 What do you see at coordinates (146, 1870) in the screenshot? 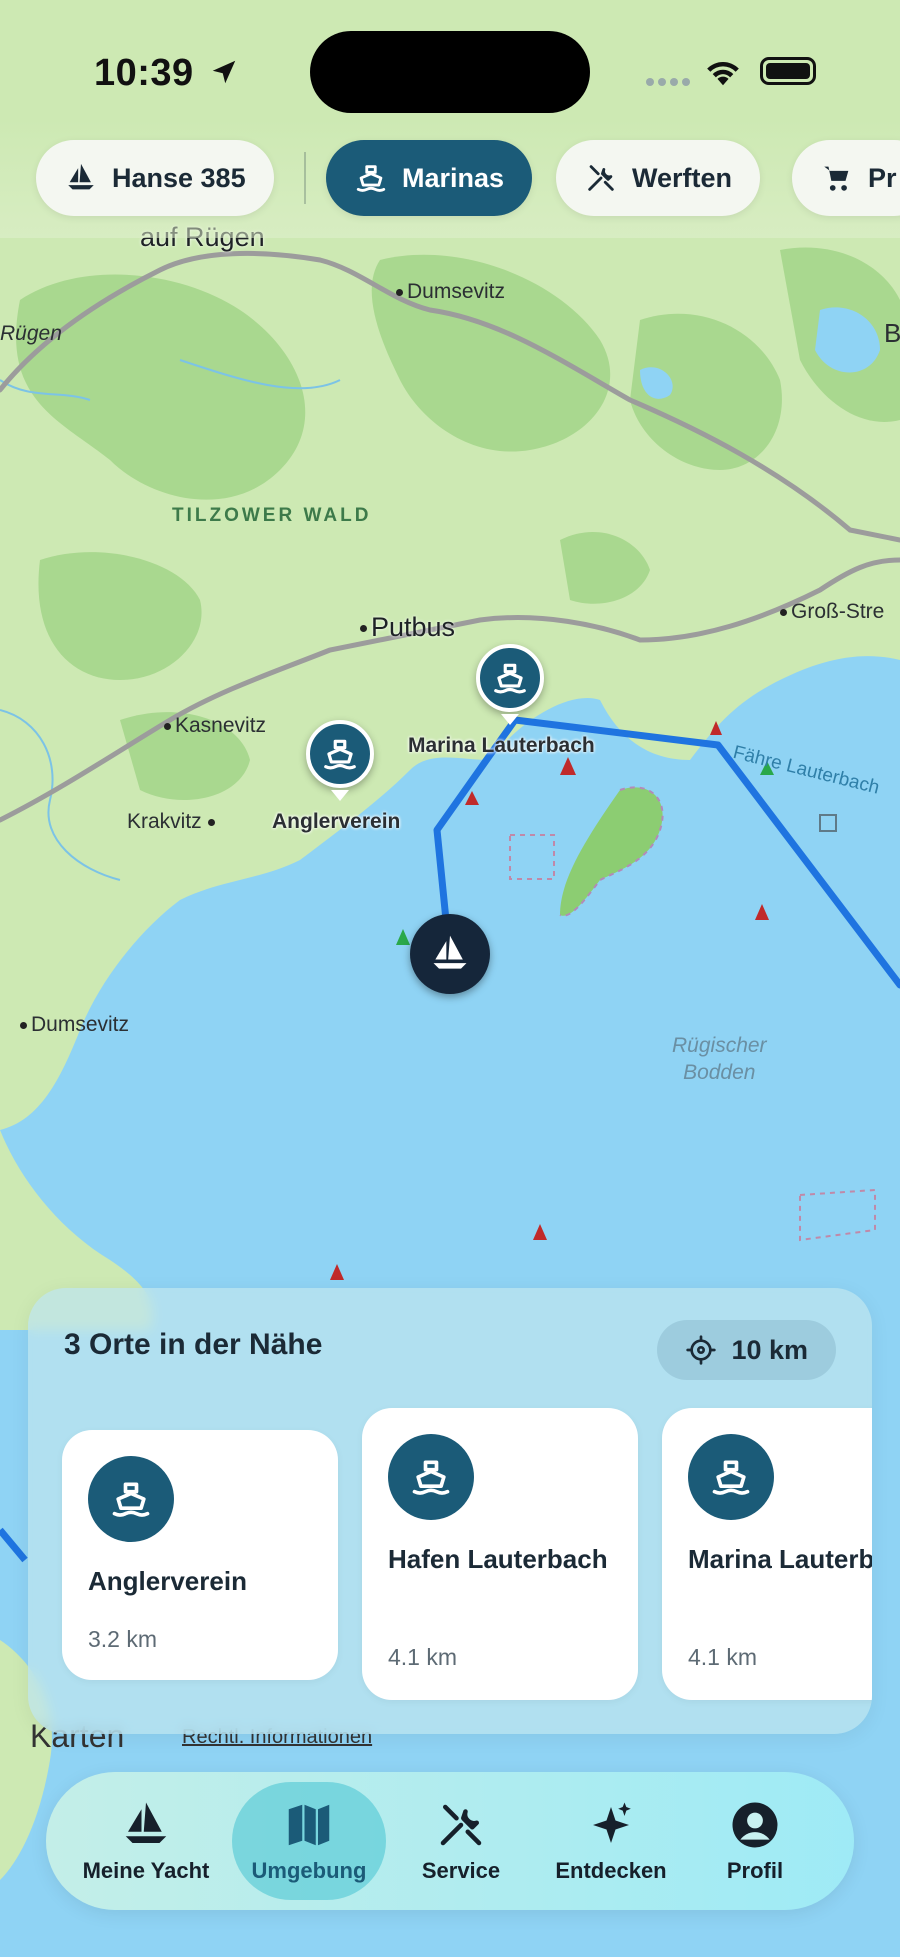
I see `tab-label: Meine Yacht` at bounding box center [146, 1870].